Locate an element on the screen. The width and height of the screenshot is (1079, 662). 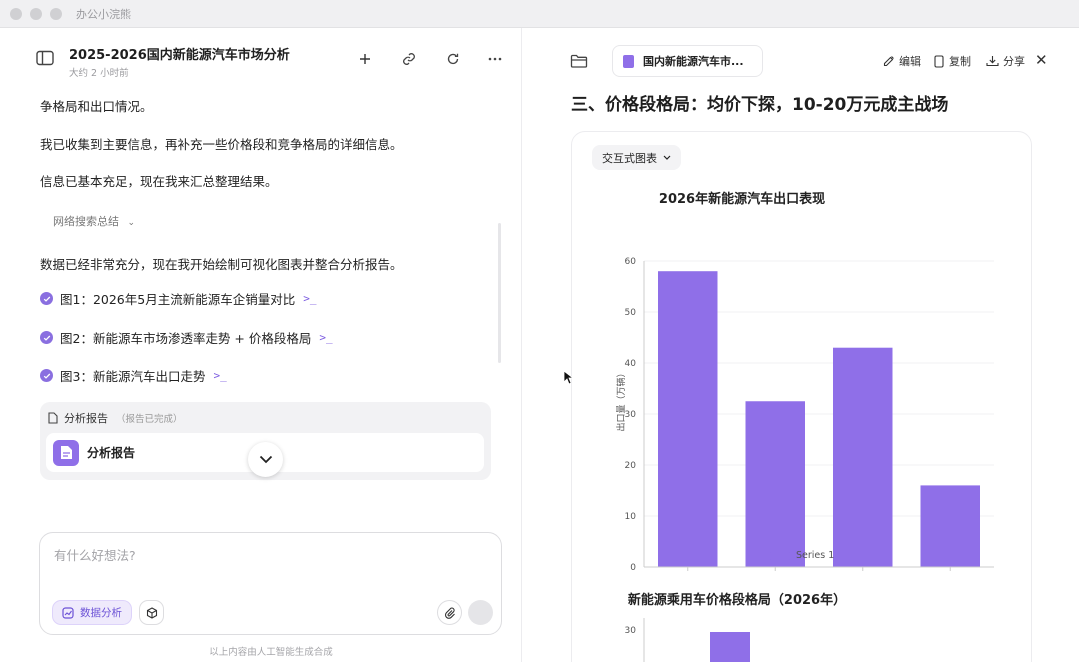
y-axis-label: 出口量（万辆） is located at coordinates (621, 399).